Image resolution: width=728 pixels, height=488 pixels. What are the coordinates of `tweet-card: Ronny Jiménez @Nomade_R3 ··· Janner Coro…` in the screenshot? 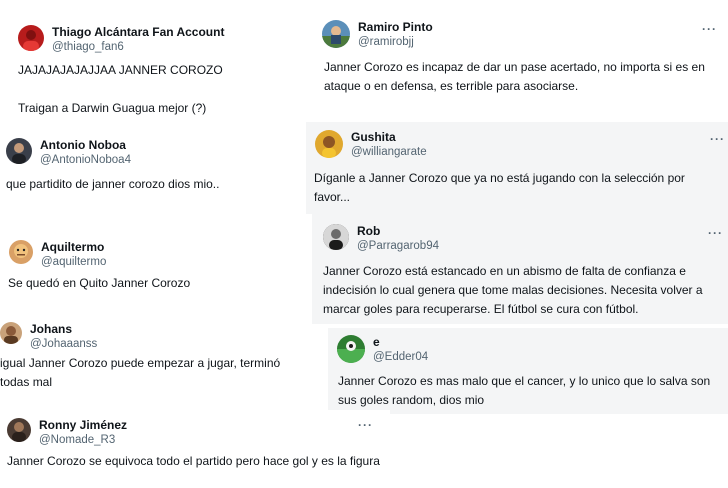 It's located at (195, 449).